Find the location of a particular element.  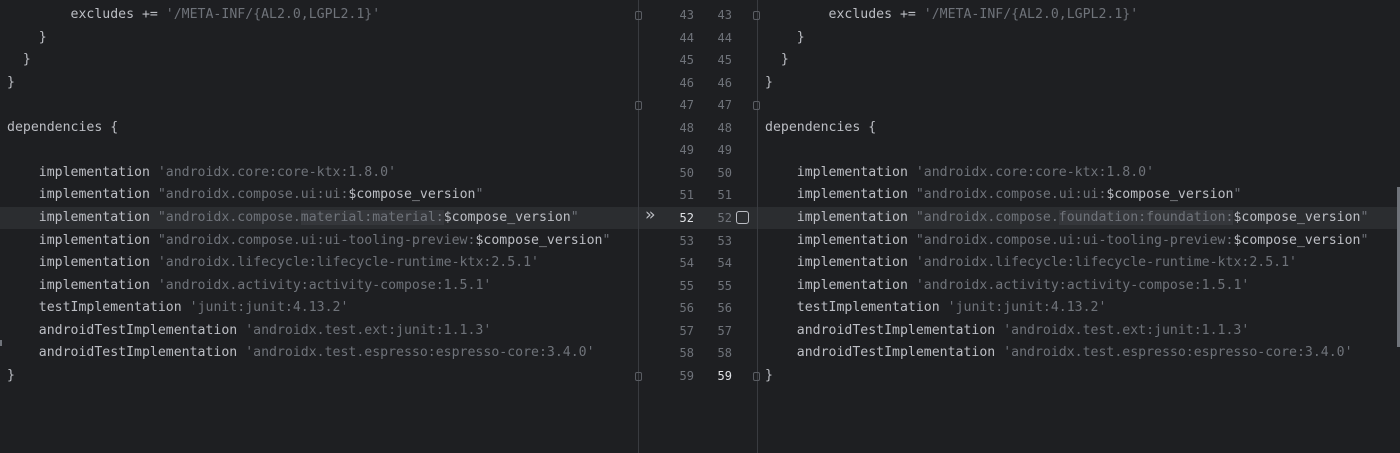

right-line-number: 58 is located at coordinates (724, 353).